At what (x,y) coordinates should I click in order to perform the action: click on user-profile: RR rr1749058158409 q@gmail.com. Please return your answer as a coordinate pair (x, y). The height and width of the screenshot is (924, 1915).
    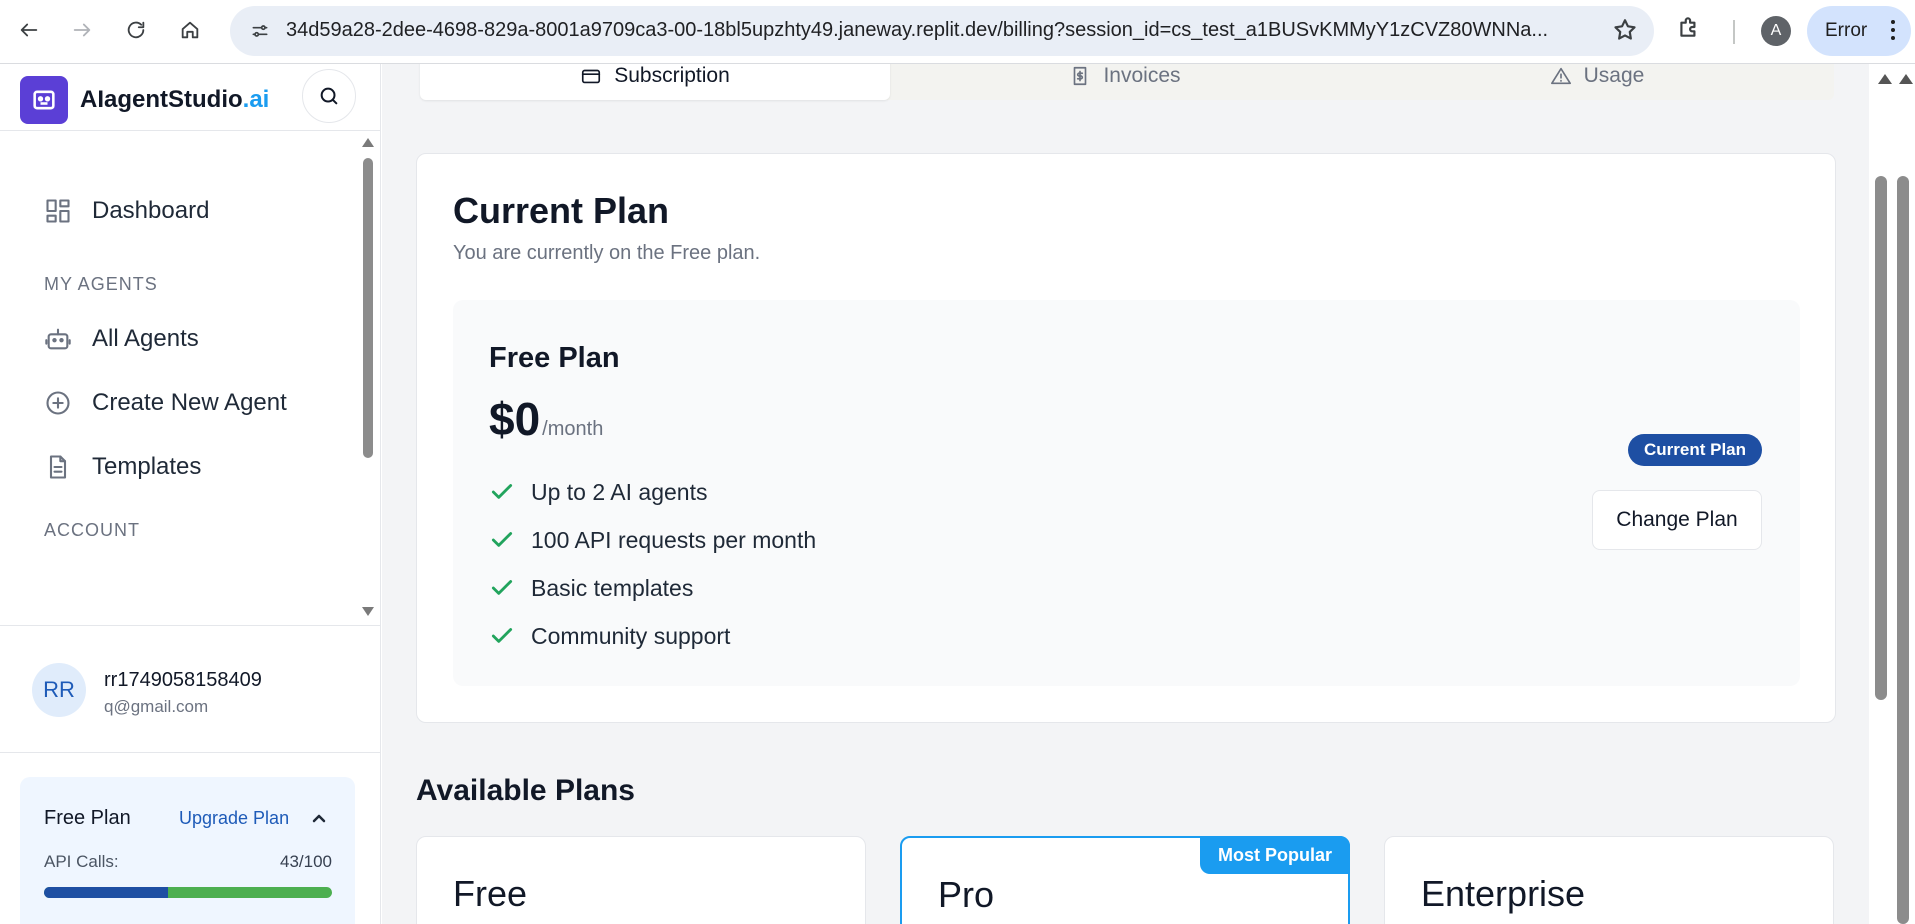
    Looking at the image, I should click on (190, 689).